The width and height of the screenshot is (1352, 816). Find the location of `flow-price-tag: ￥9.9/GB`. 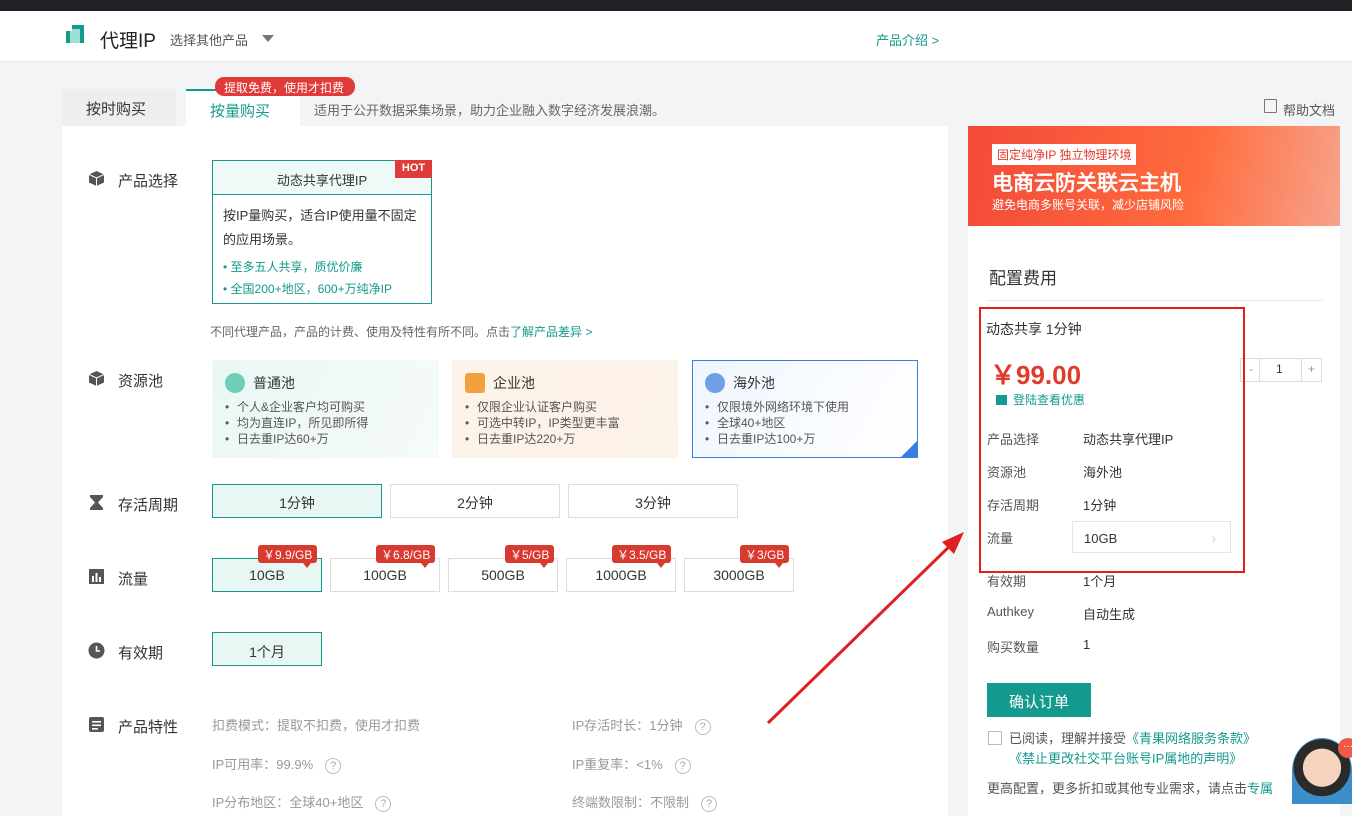

flow-price-tag: ￥9.9/GB is located at coordinates (288, 556).